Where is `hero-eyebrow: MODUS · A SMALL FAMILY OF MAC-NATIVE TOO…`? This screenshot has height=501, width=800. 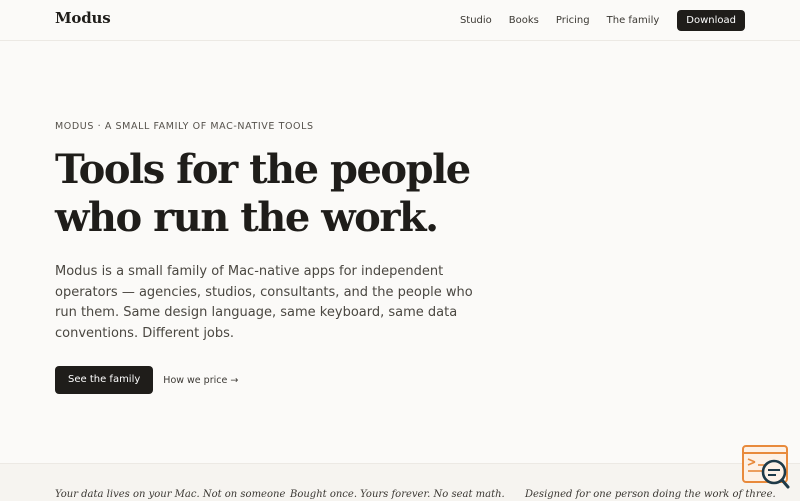 hero-eyebrow: MODUS · A SMALL FAMILY OF MAC-NATIVE TOO… is located at coordinates (184, 126).